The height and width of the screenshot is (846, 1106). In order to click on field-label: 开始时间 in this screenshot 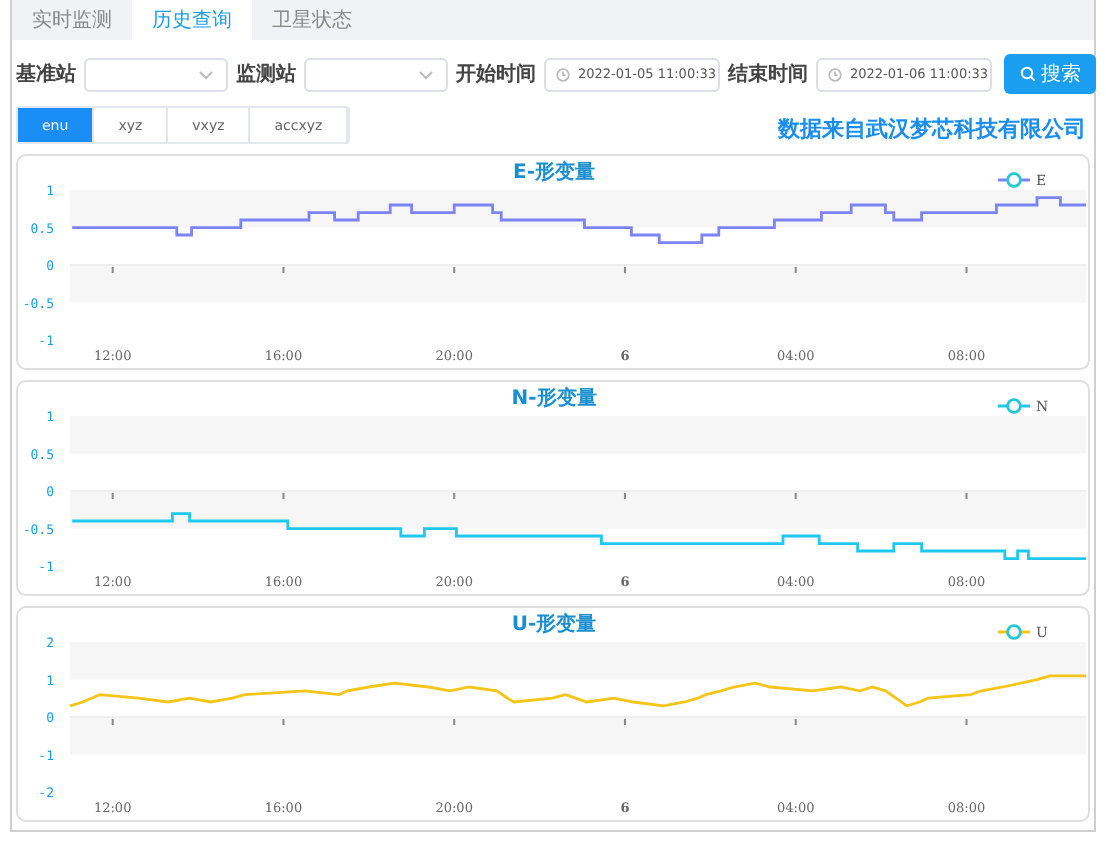, I will do `click(496, 74)`.